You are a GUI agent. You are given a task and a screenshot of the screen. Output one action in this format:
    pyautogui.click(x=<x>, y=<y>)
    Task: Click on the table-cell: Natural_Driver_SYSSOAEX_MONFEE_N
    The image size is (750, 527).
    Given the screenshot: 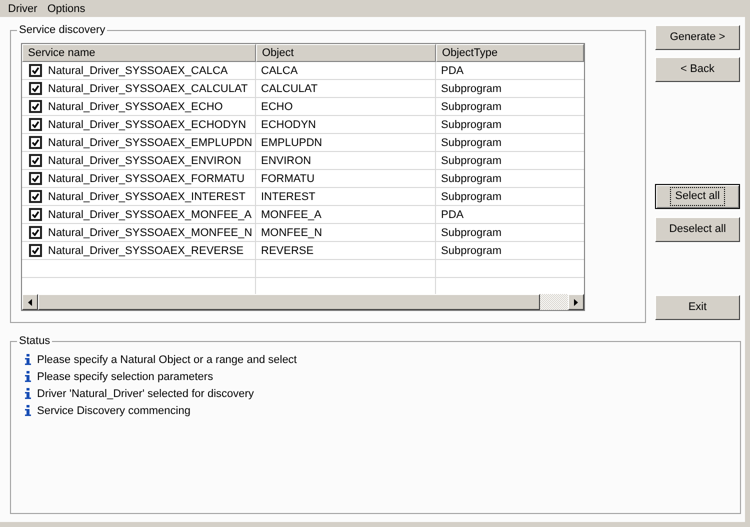 What is the action you would take?
    pyautogui.click(x=150, y=233)
    